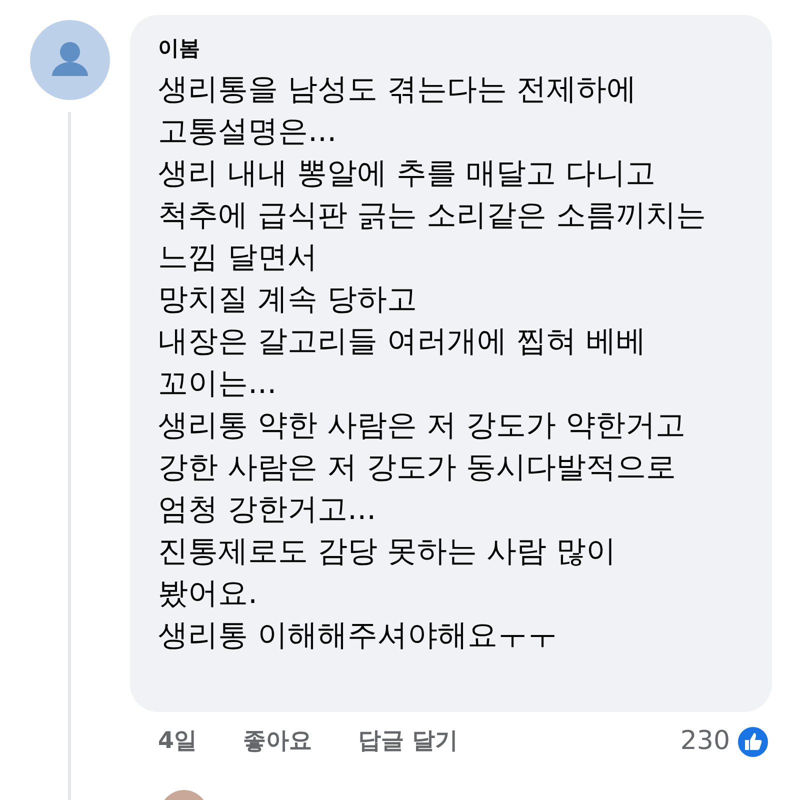 This screenshot has height=800, width=800. Describe the element at coordinates (208, 594) in the screenshot. I see `comment-text-line: 봤어요.` at that location.